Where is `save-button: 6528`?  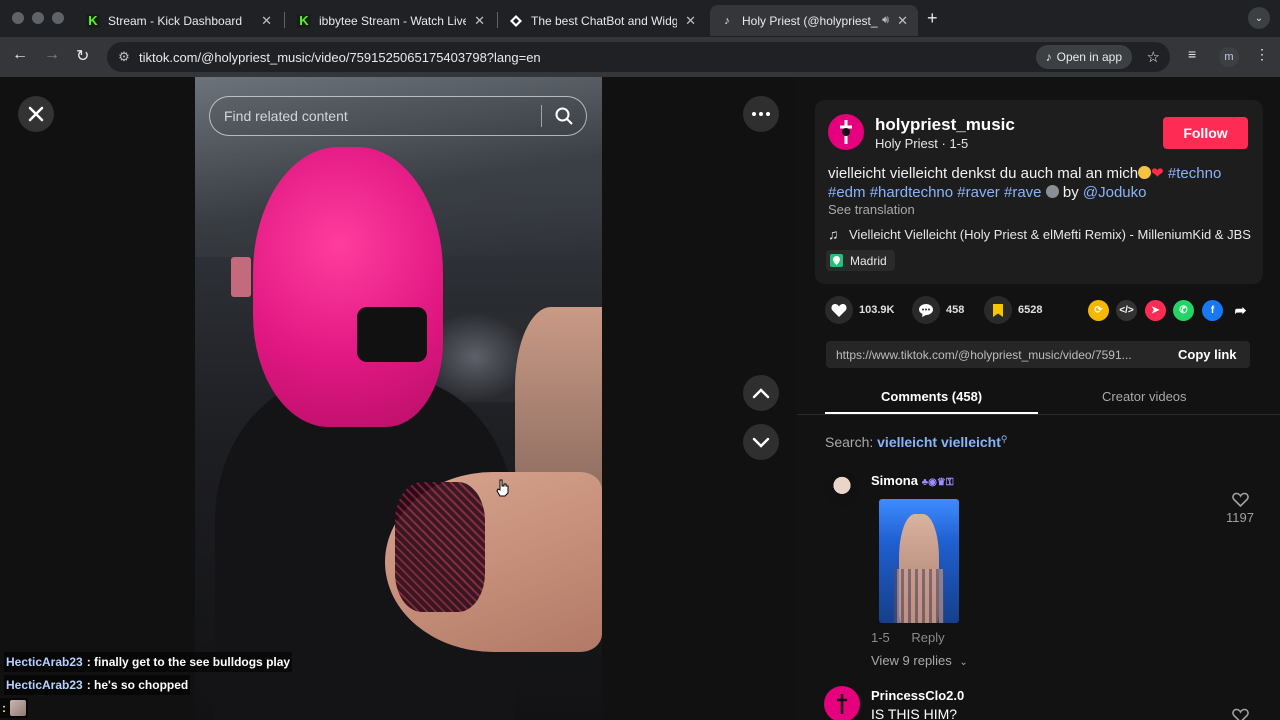 save-button: 6528 is located at coordinates (1013, 310).